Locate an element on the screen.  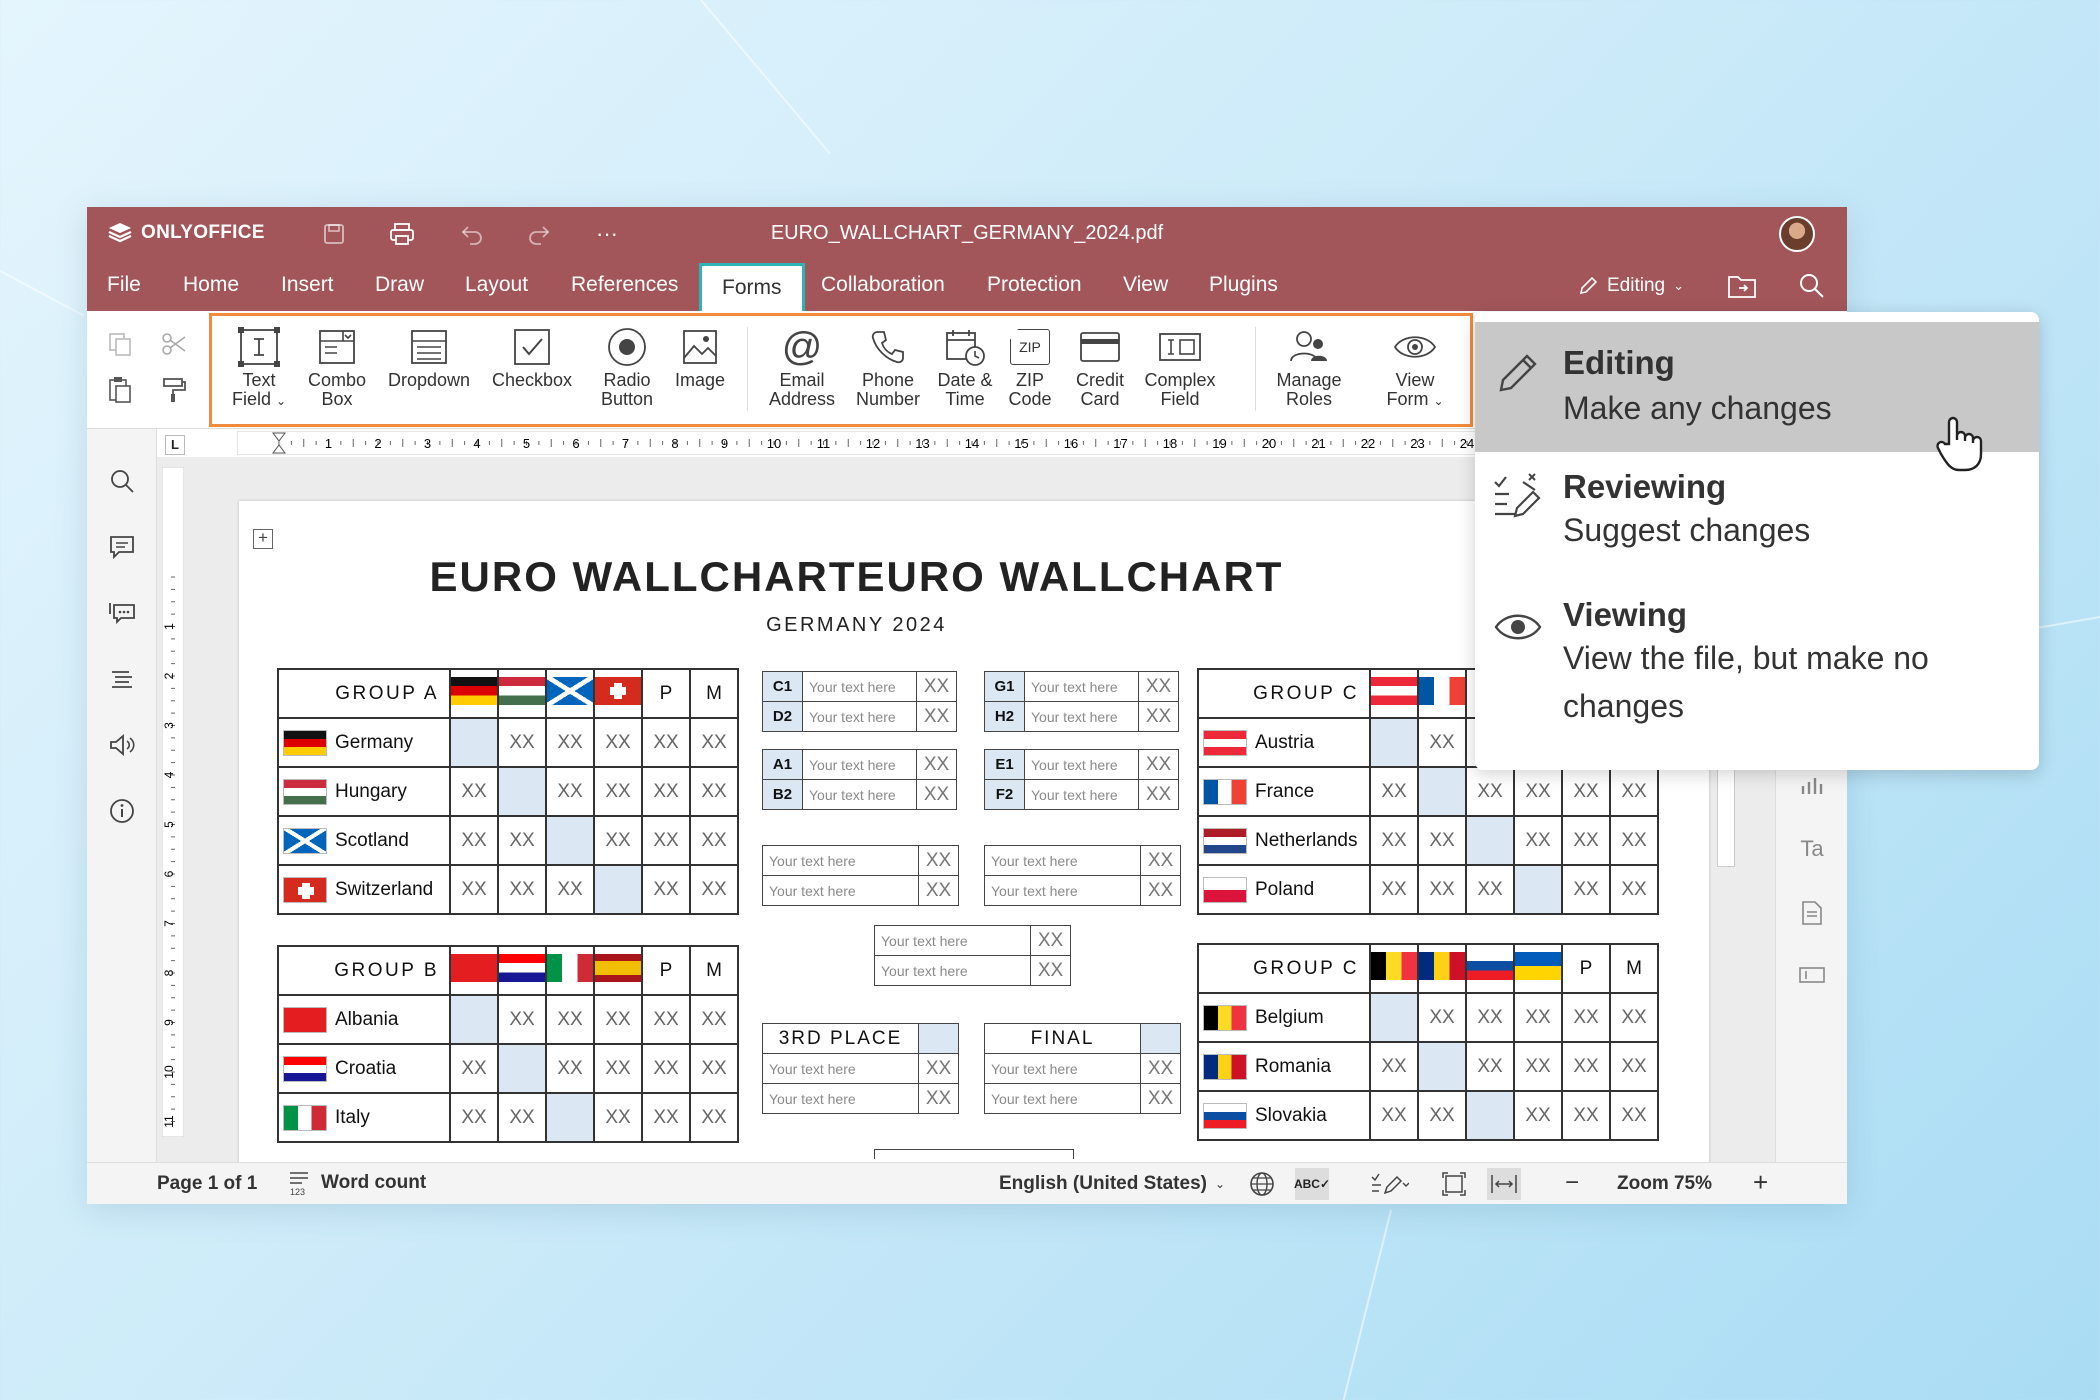
zip-code-button: ZIP ZIP Code is located at coordinates (1030, 367).